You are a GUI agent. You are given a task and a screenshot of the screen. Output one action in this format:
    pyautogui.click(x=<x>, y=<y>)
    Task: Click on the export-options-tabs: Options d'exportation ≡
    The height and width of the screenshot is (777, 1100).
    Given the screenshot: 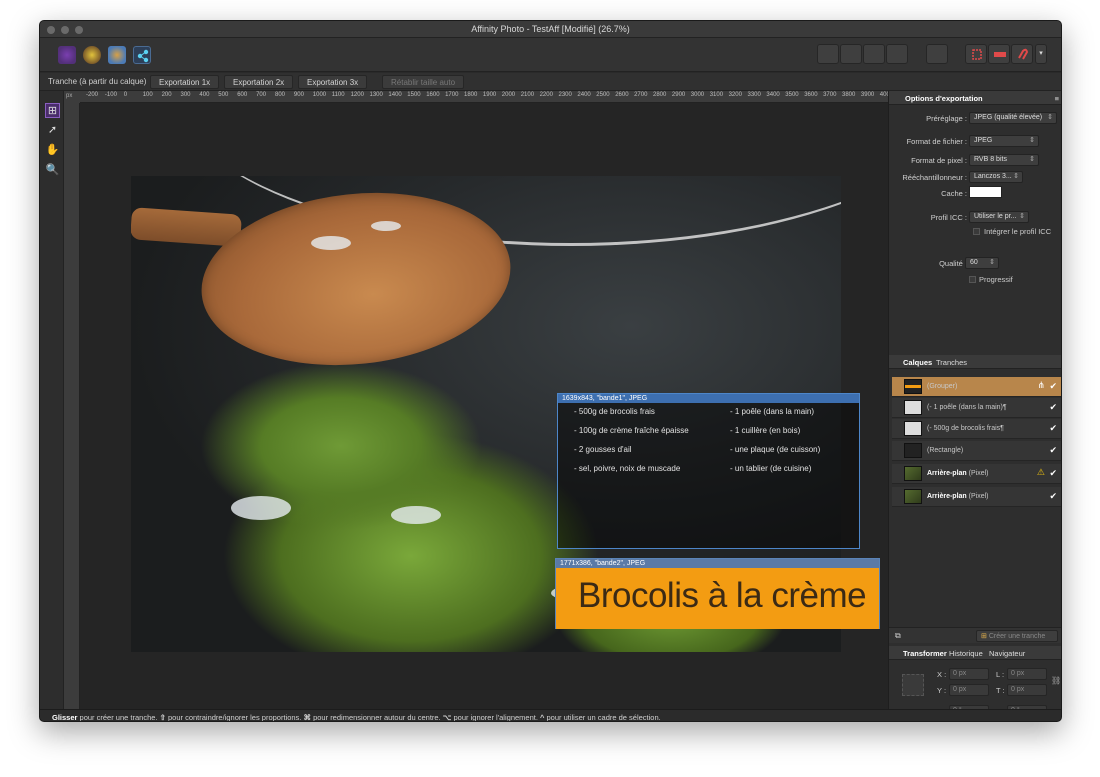 What is the action you would take?
    pyautogui.click(x=975, y=98)
    